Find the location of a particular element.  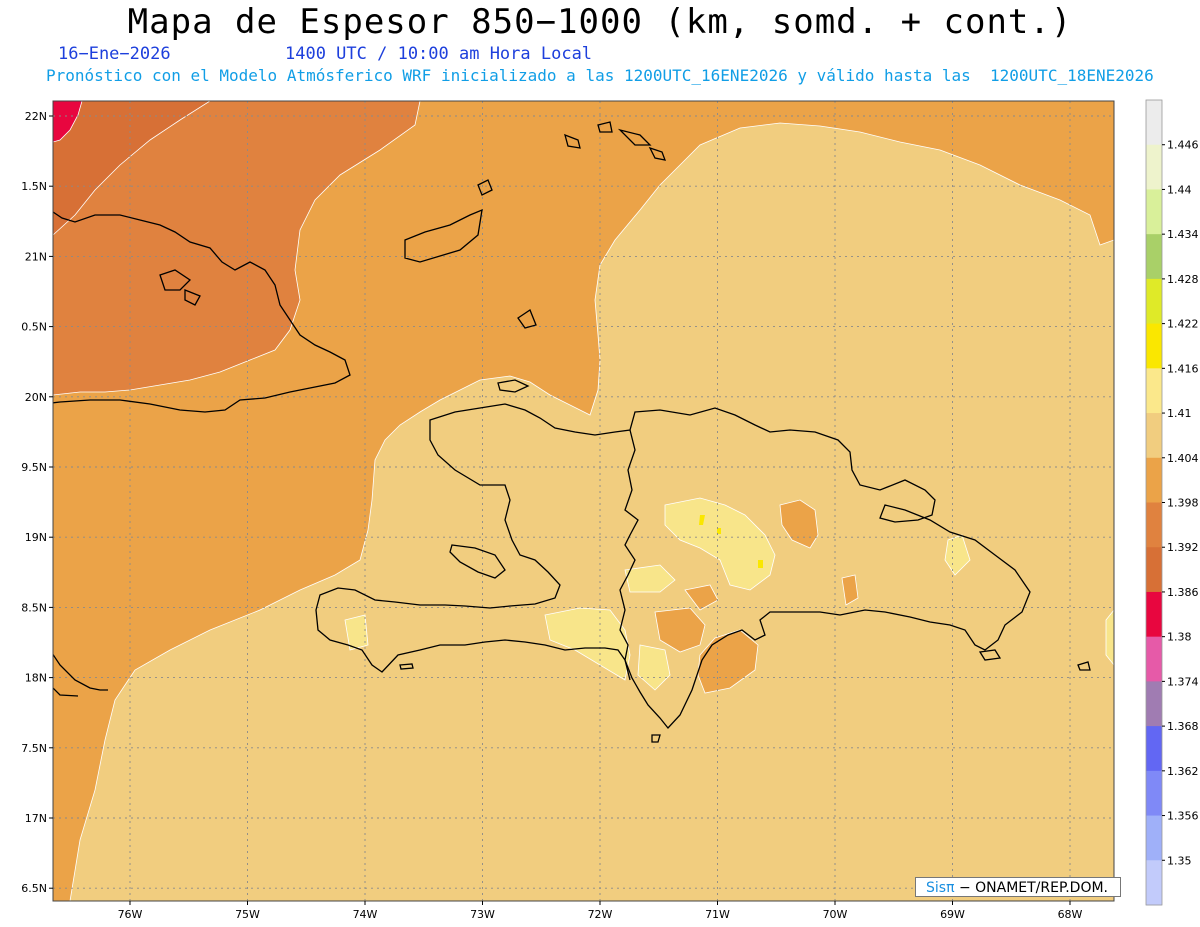

lon-label: 75W is located at coordinates (247, 914).